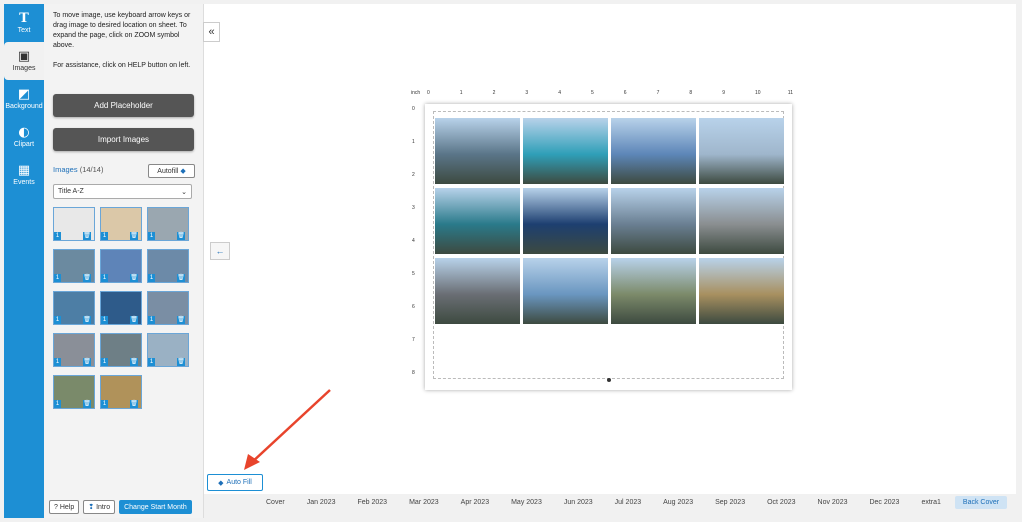  Describe the element at coordinates (171, 171) in the screenshot. I see `autofill-button: Autofill ◆` at that location.